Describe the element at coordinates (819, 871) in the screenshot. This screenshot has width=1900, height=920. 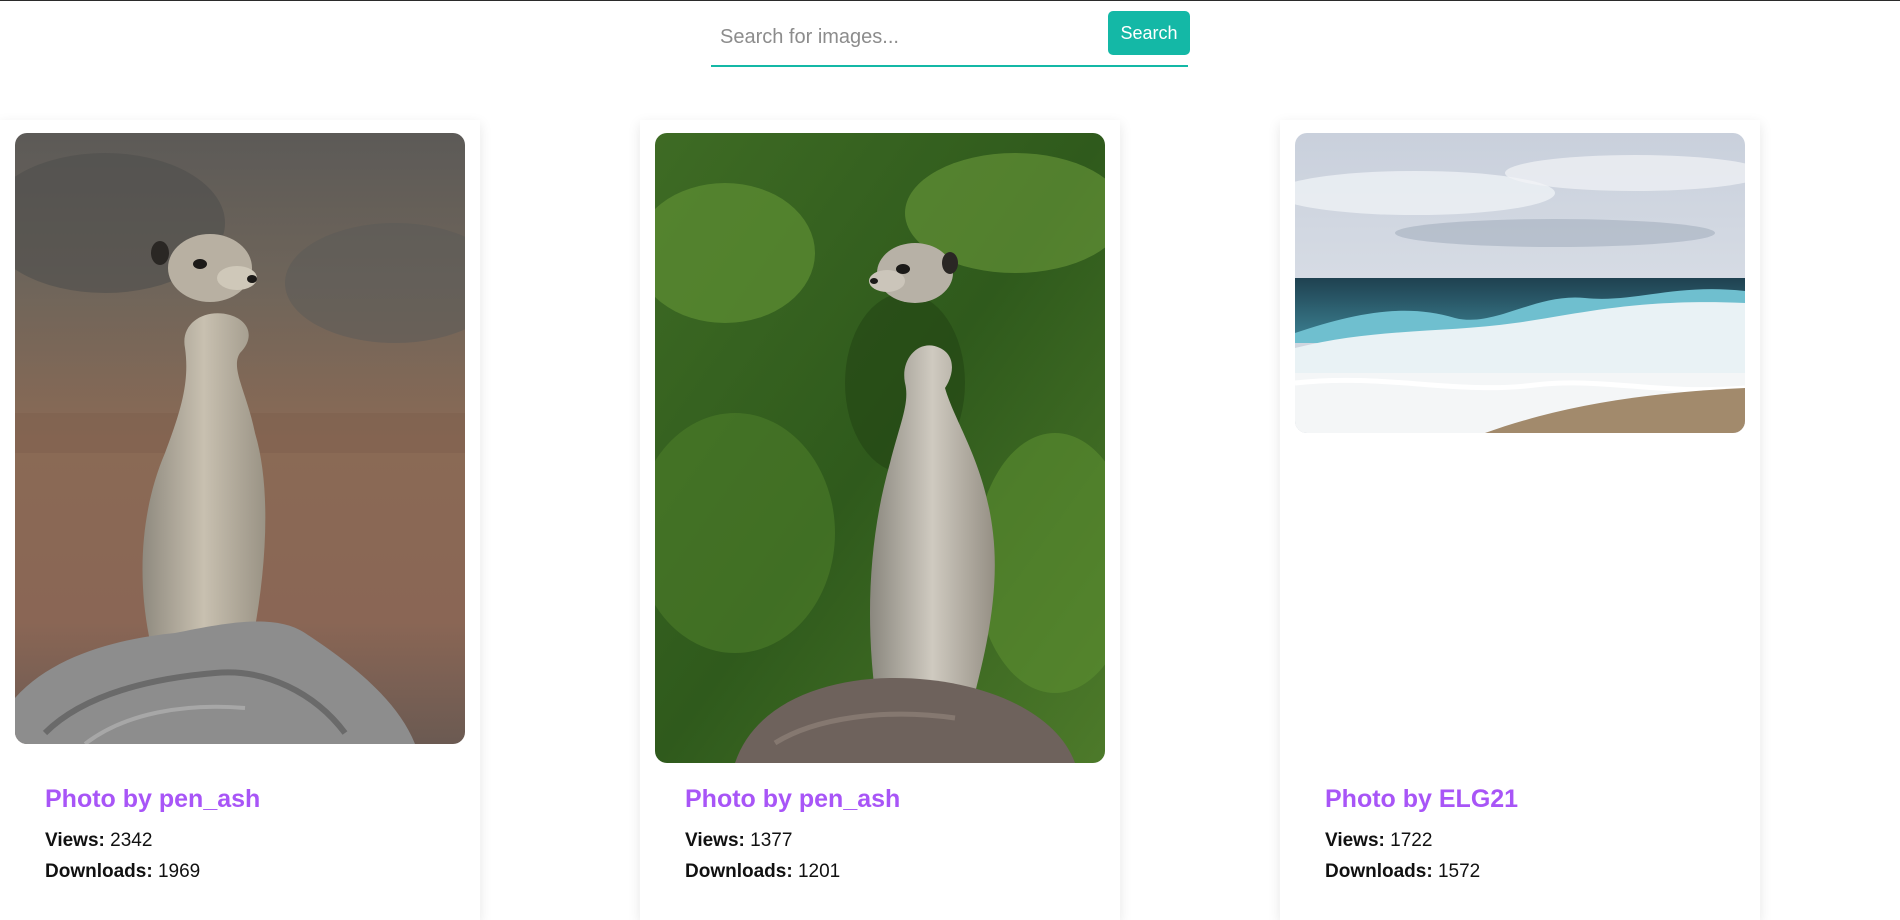
I see `downloads-value: 1201` at that location.